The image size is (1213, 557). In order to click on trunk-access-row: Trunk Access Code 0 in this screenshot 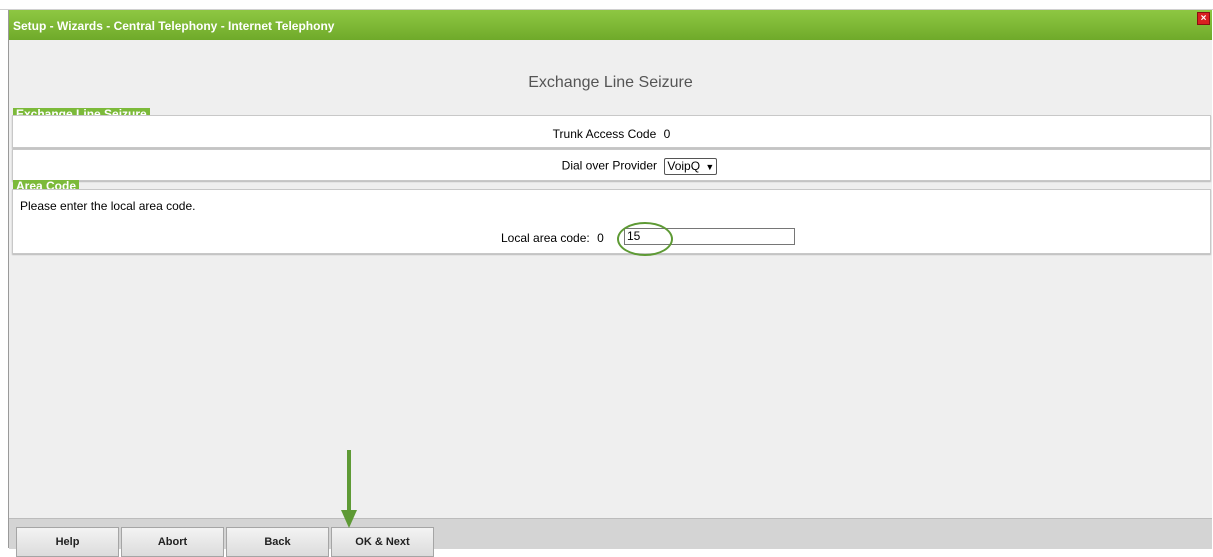, I will do `click(611, 131)`.